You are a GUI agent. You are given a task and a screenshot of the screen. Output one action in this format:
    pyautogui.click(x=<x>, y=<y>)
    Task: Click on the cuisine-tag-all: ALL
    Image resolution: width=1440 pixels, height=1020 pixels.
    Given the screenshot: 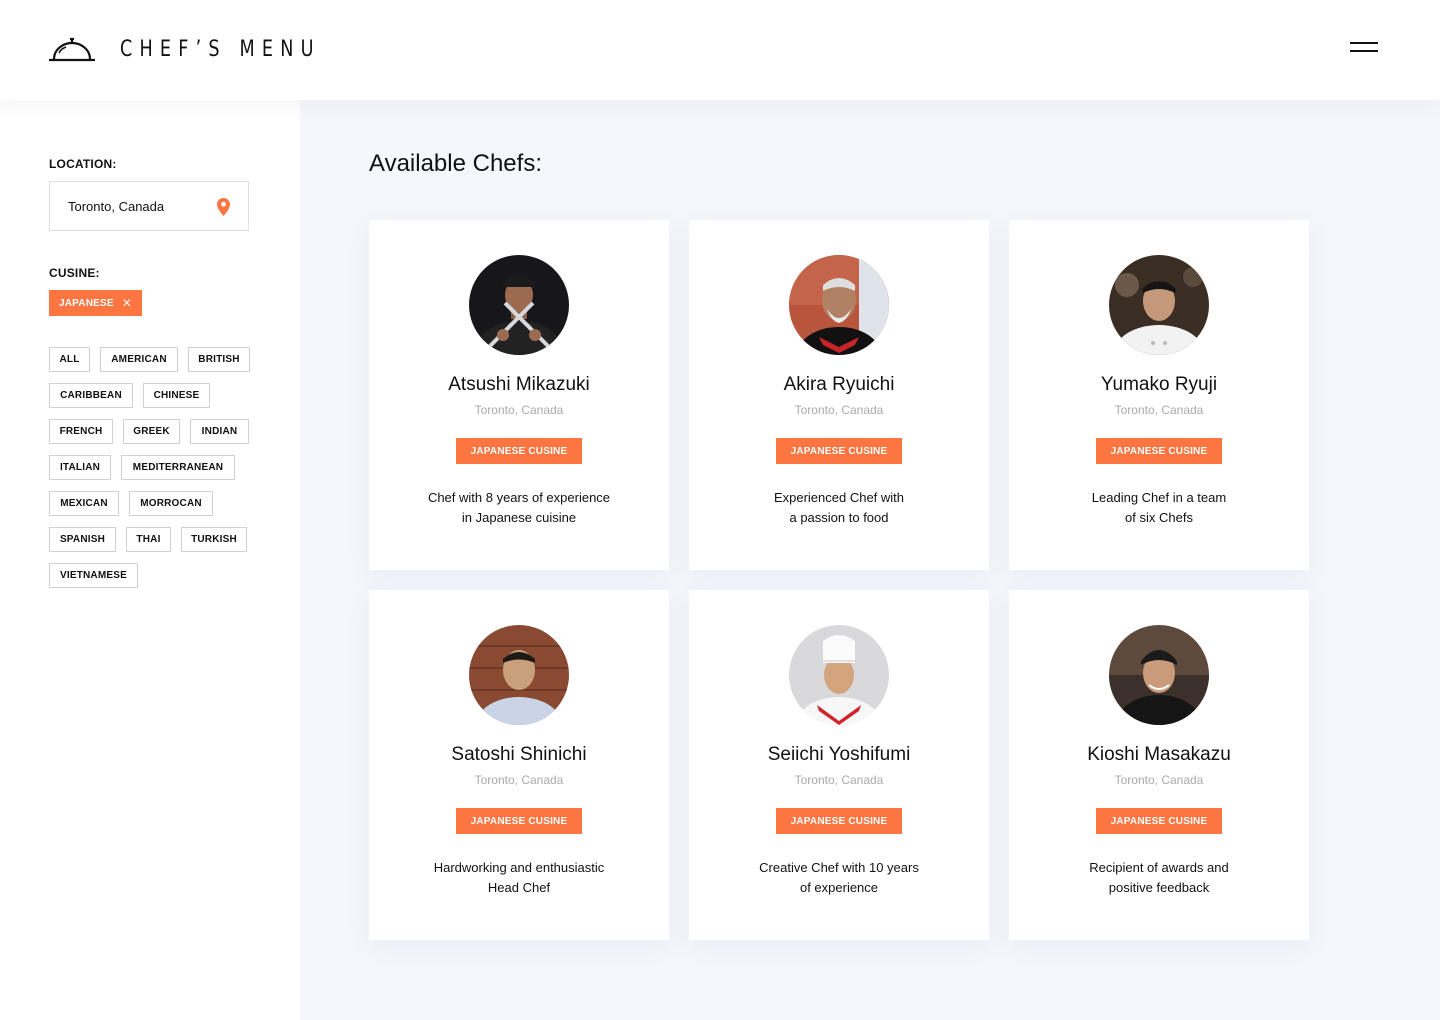 What is the action you would take?
    pyautogui.click(x=69, y=359)
    